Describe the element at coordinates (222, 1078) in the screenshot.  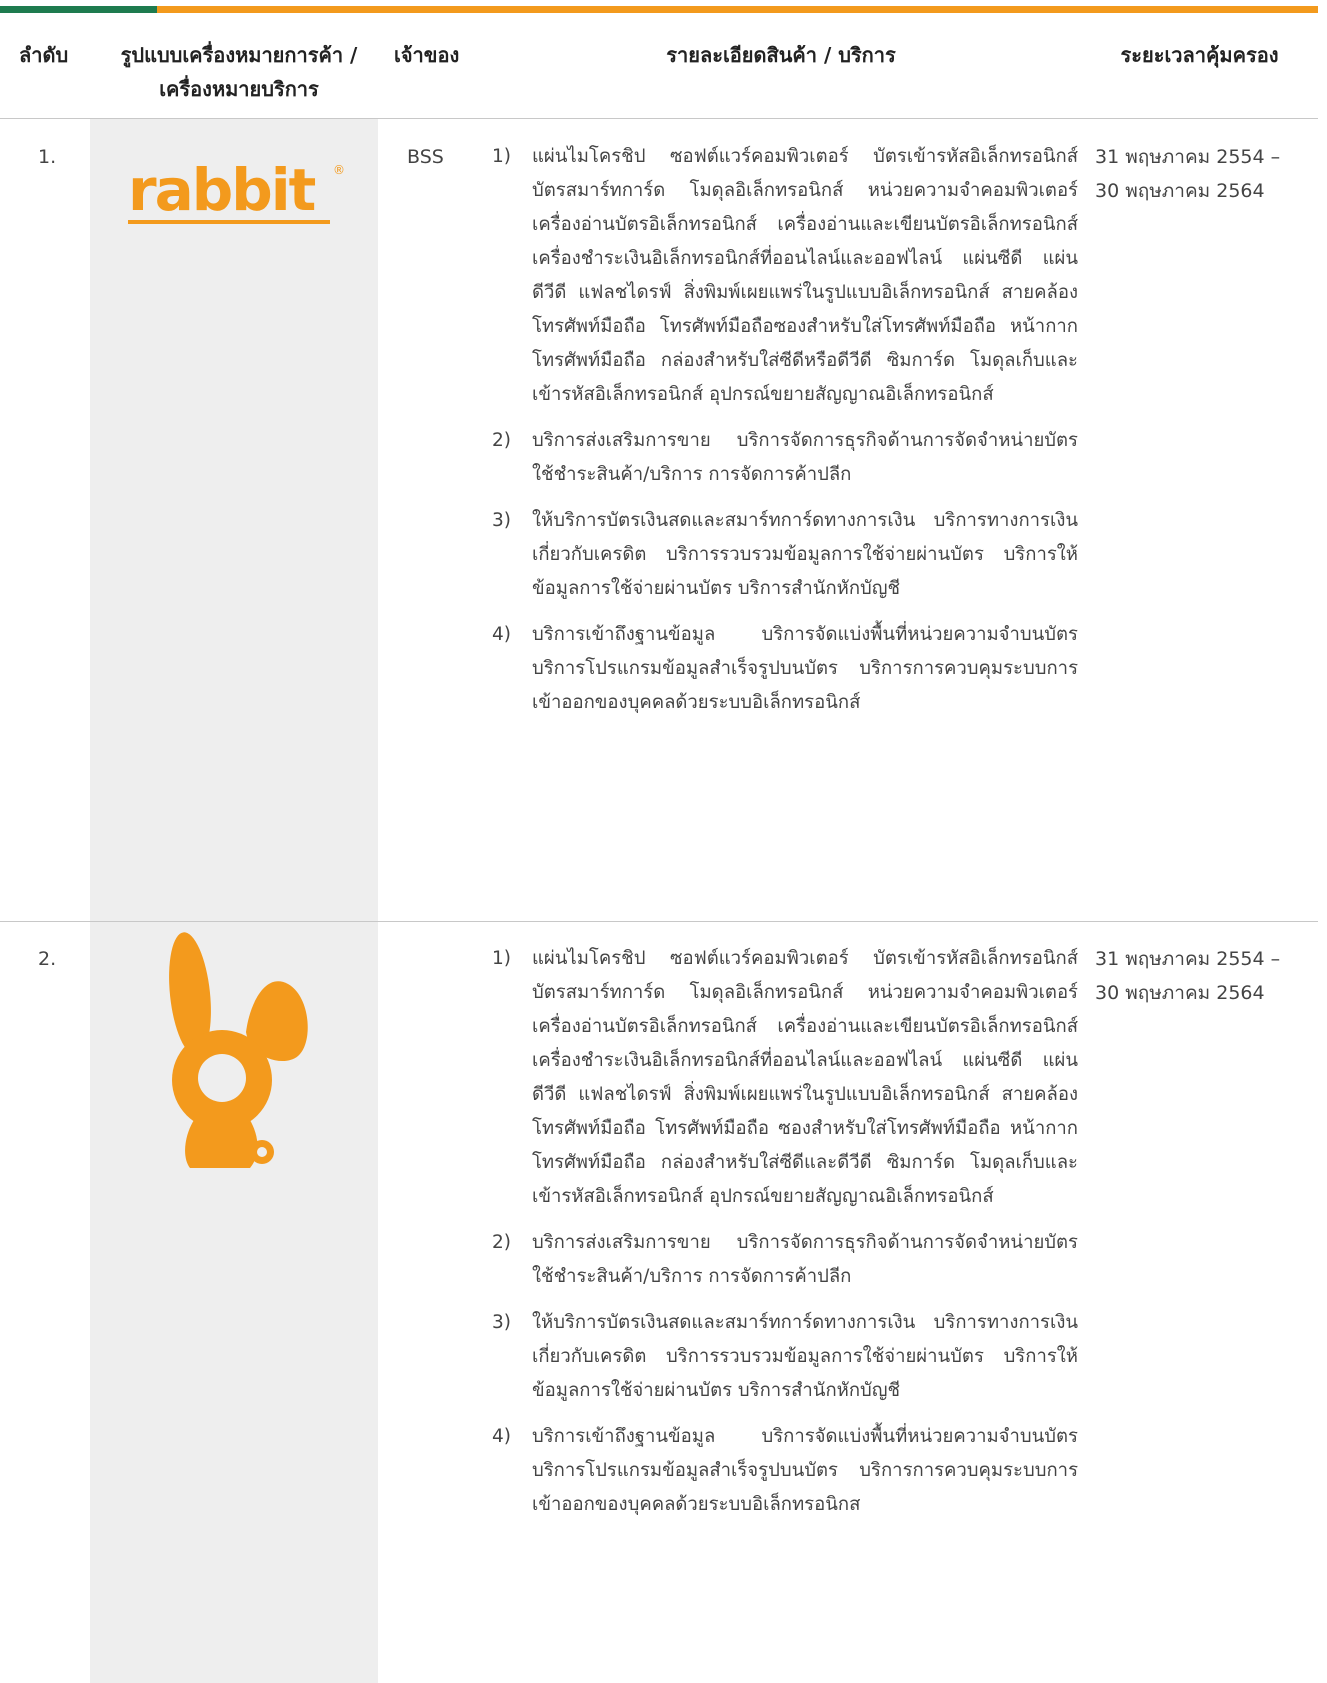
I see `bunny-face-hole` at that location.